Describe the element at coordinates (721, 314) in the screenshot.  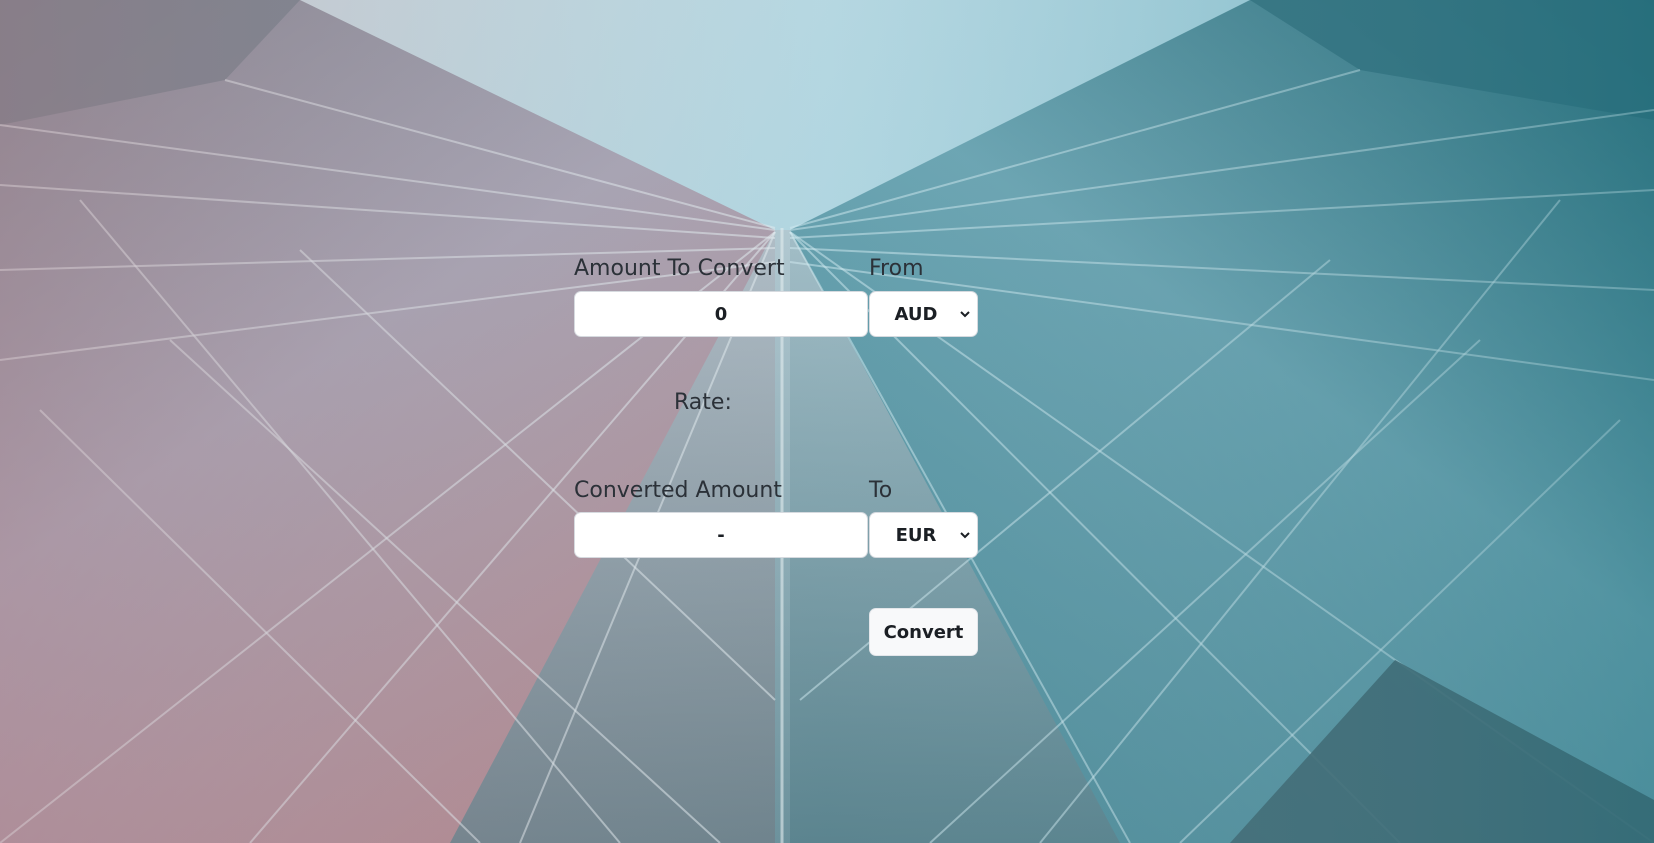
I see `amount-input` at that location.